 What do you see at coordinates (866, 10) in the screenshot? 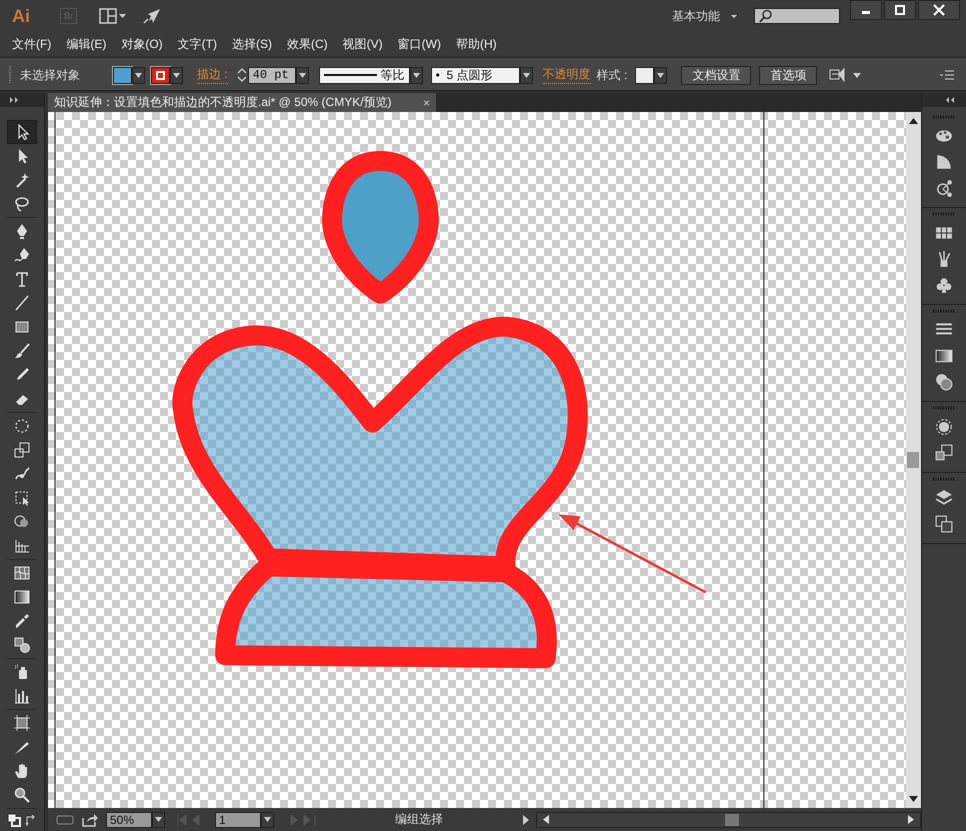
I see `minimize-button` at bounding box center [866, 10].